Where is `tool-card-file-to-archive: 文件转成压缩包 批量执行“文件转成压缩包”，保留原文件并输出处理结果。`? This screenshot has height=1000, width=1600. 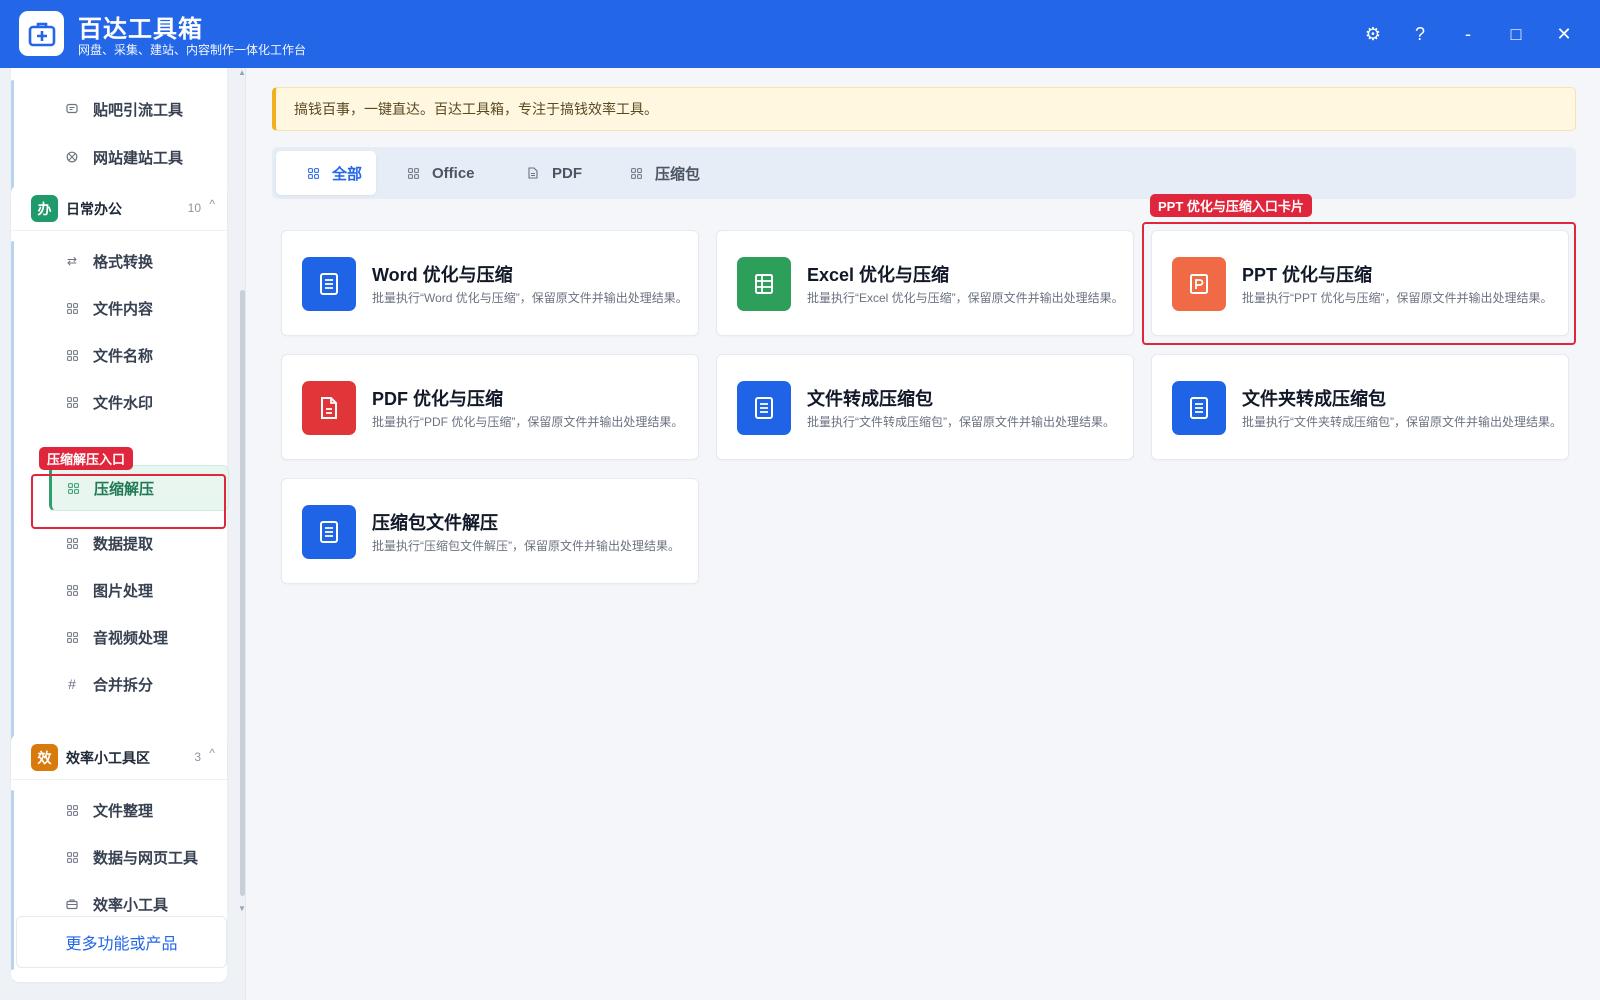 tool-card-file-to-archive: 文件转成压缩包 批量执行“文件转成压缩包”，保留原文件并输出处理结果。 is located at coordinates (925, 407).